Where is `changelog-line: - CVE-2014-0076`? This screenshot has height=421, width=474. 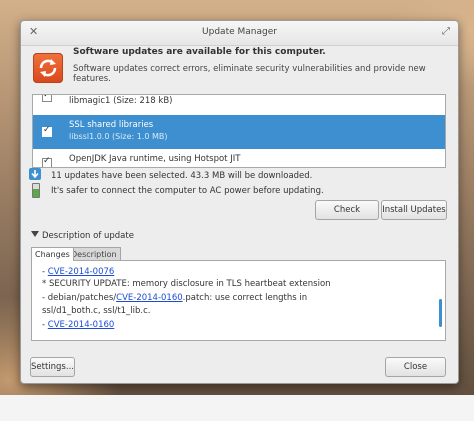 changelog-line: - CVE-2014-0076 is located at coordinates (78, 272).